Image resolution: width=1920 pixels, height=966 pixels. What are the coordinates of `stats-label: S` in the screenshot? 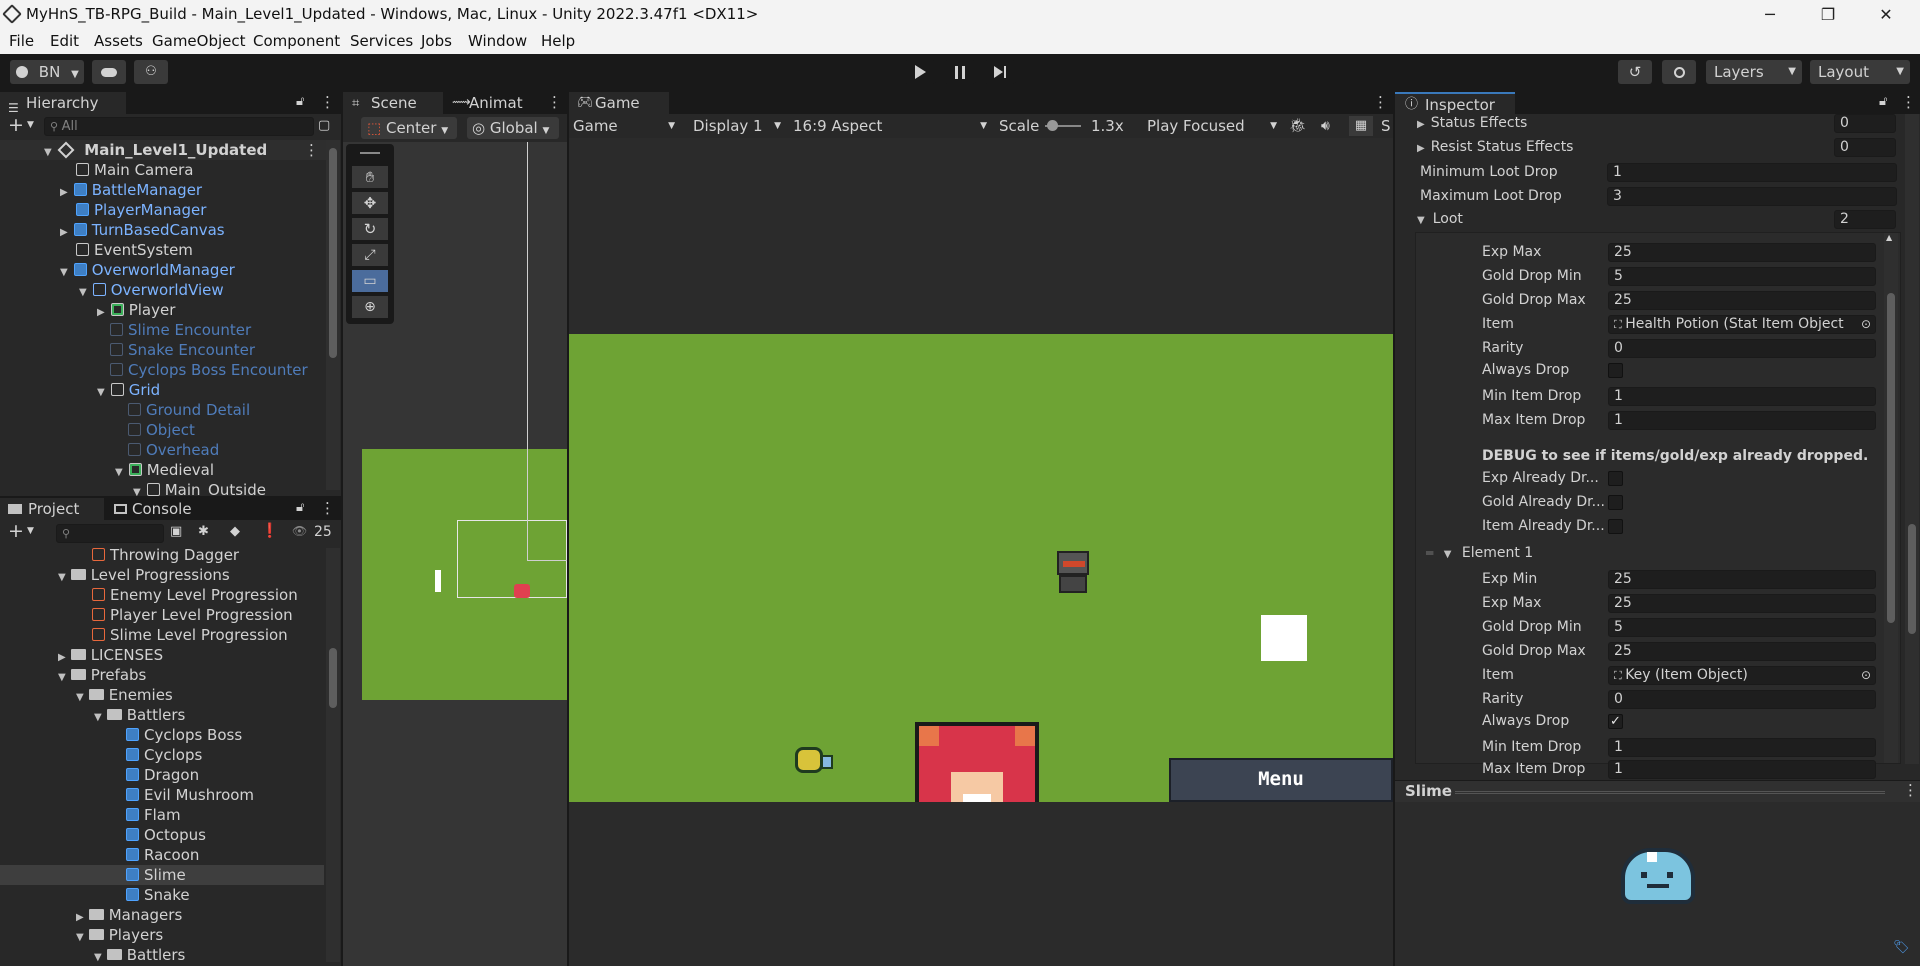 It's located at (1386, 126).